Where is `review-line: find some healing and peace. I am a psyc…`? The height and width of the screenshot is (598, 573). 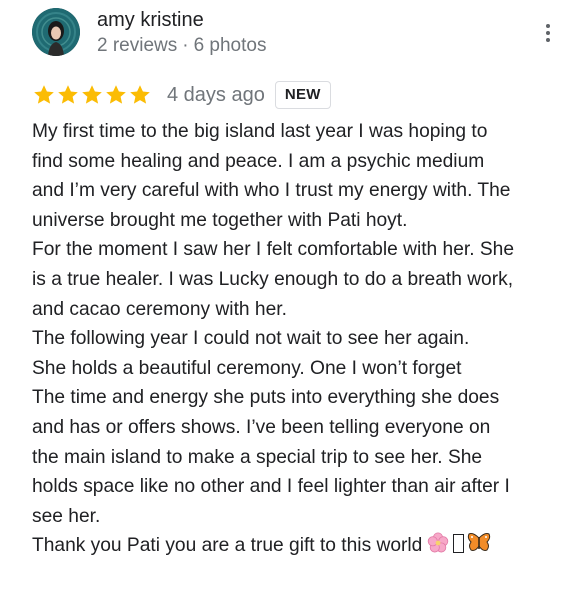 review-line: find some healing and peace. I am a psyc… is located at coordinates (258, 161).